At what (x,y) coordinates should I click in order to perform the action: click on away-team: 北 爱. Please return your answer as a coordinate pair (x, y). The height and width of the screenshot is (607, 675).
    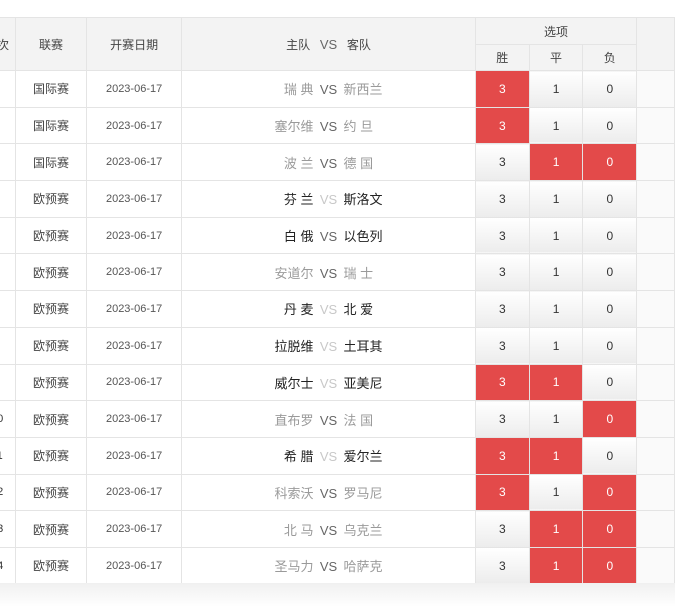
    Looking at the image, I should click on (358, 310).